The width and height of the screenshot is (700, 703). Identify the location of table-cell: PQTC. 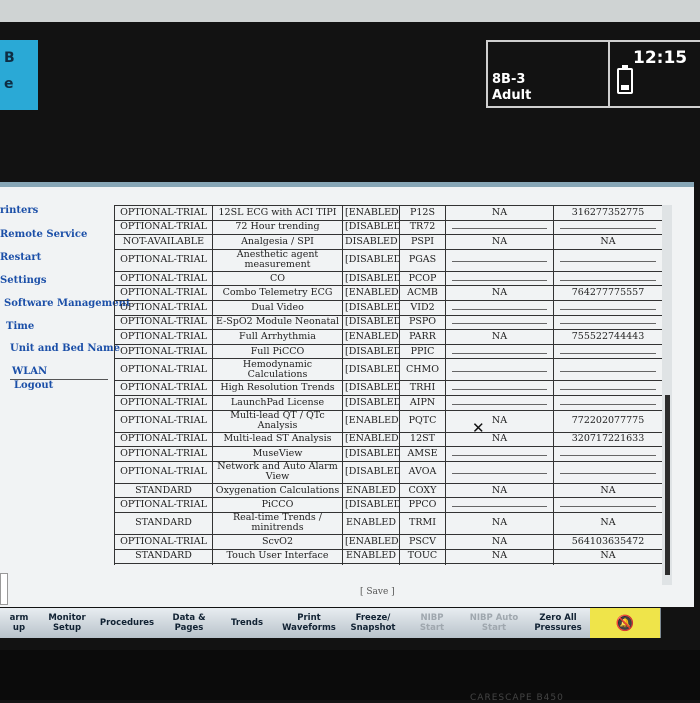
(422, 421).